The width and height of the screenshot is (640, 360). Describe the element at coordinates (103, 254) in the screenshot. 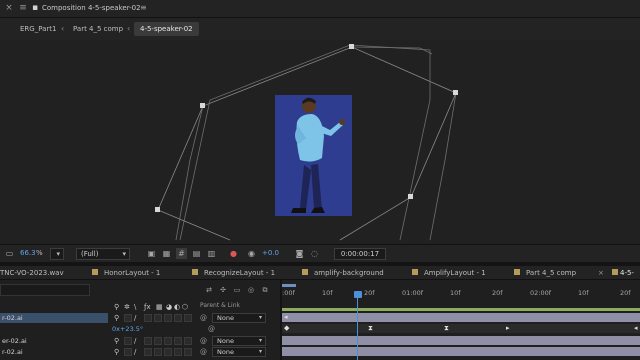

I see `resolution-dropdown: (Full) ▾` at that location.